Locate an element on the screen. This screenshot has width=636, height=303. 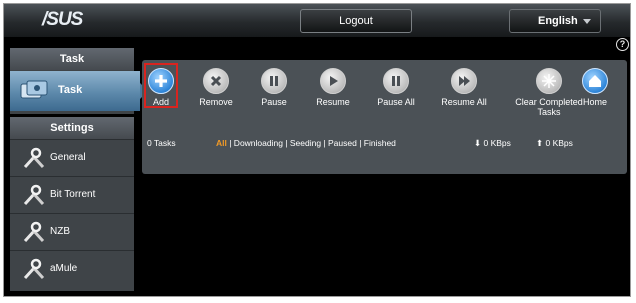
add-label: Add is located at coordinates (160, 102).